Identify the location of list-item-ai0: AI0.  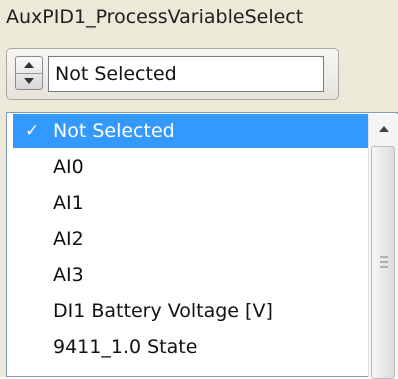
(191, 167).